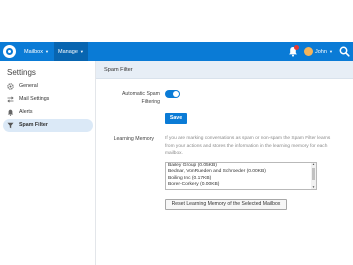 This screenshot has height=265, width=353. I want to click on user-menu: John ▼, so click(324, 51).